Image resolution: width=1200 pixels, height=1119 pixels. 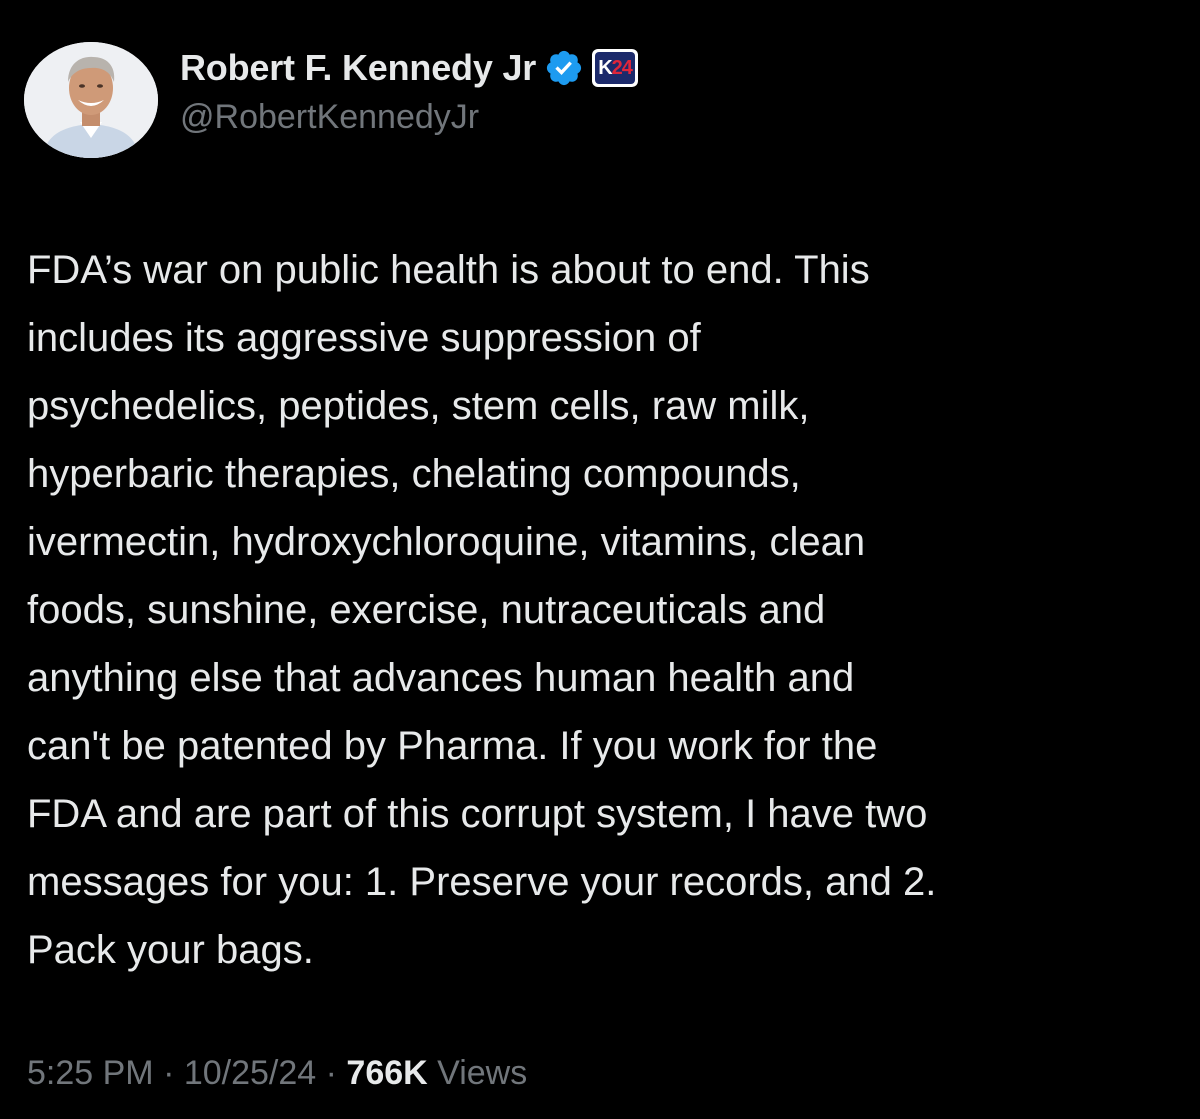 I want to click on views-label: Views, so click(x=477, y=1073).